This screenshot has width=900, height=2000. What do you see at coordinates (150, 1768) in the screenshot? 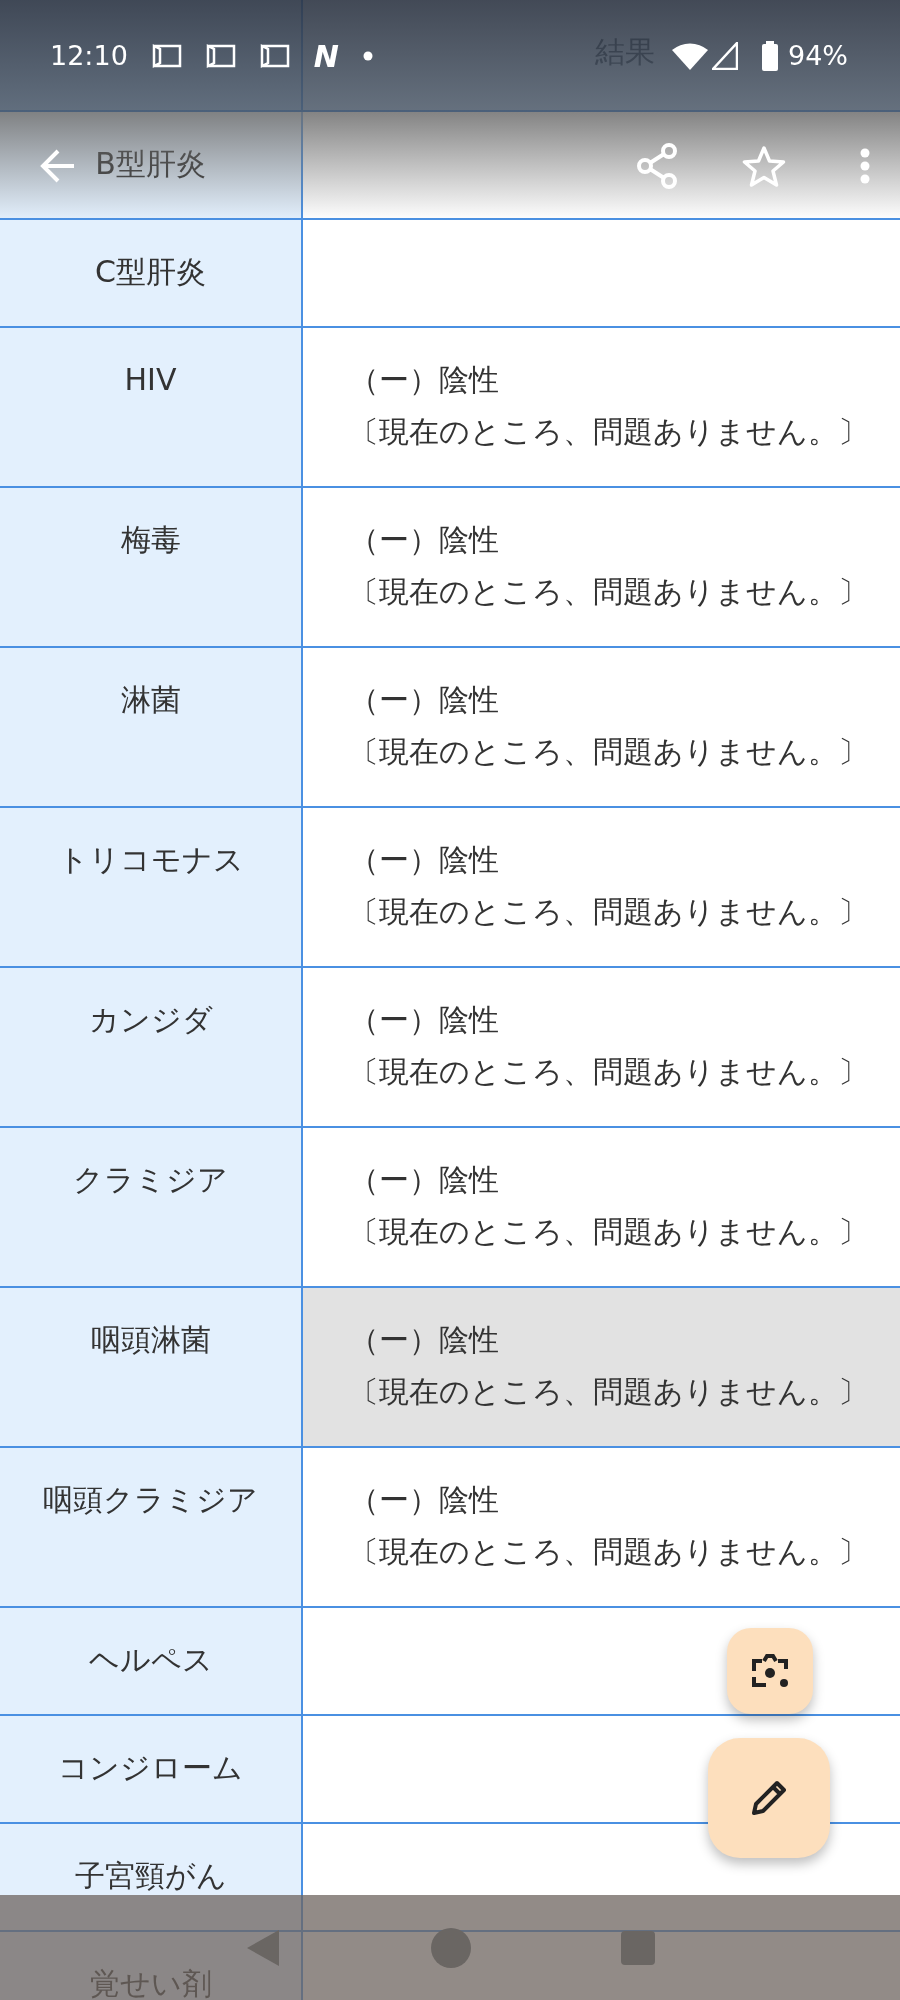
I see `table-cell-text: コンジローム` at bounding box center [150, 1768].